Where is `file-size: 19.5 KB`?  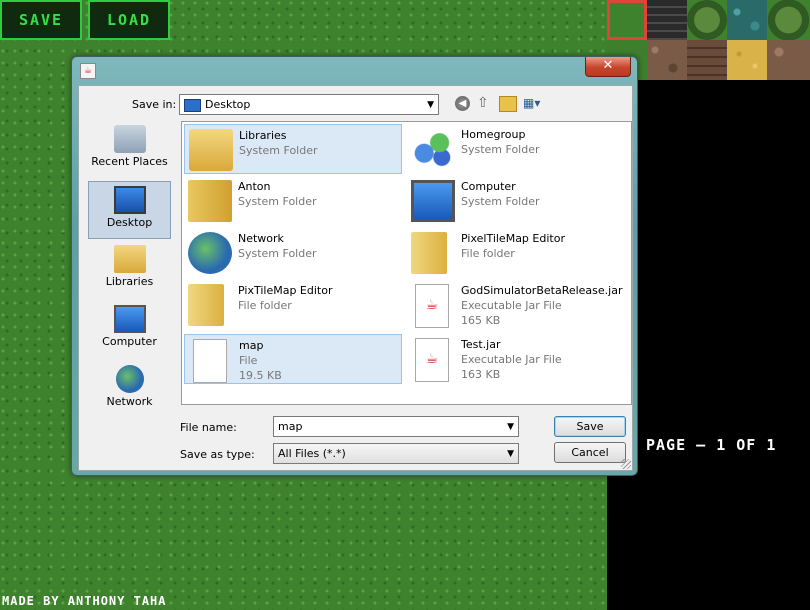
file-size: 19.5 KB is located at coordinates (260, 375).